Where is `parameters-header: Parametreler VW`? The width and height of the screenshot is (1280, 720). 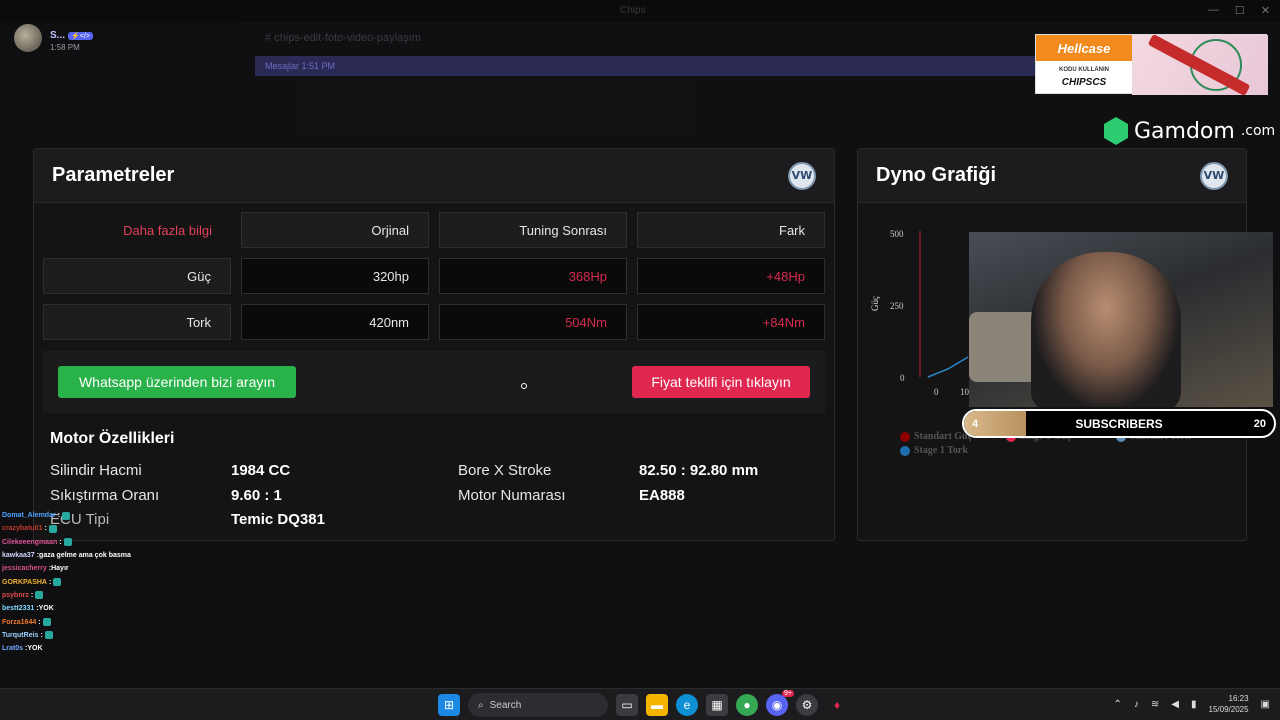 parameters-header: Parametreler VW is located at coordinates (434, 176).